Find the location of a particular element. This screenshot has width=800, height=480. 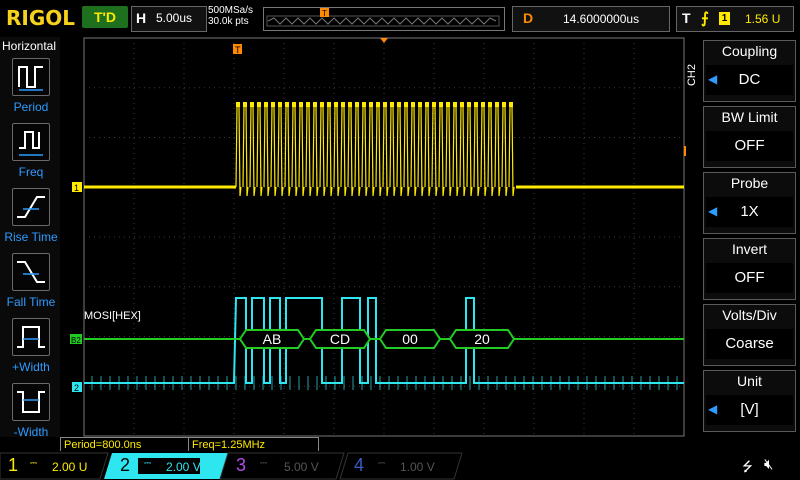

volts-div-menu-button: Volts/Div Coarse is located at coordinates (749, 335).